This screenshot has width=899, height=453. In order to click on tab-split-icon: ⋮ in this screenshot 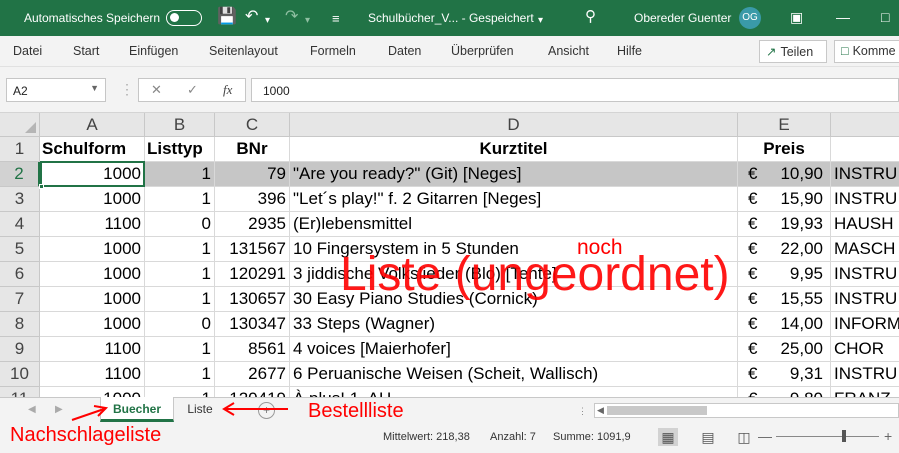, I will do `click(582, 411)`.